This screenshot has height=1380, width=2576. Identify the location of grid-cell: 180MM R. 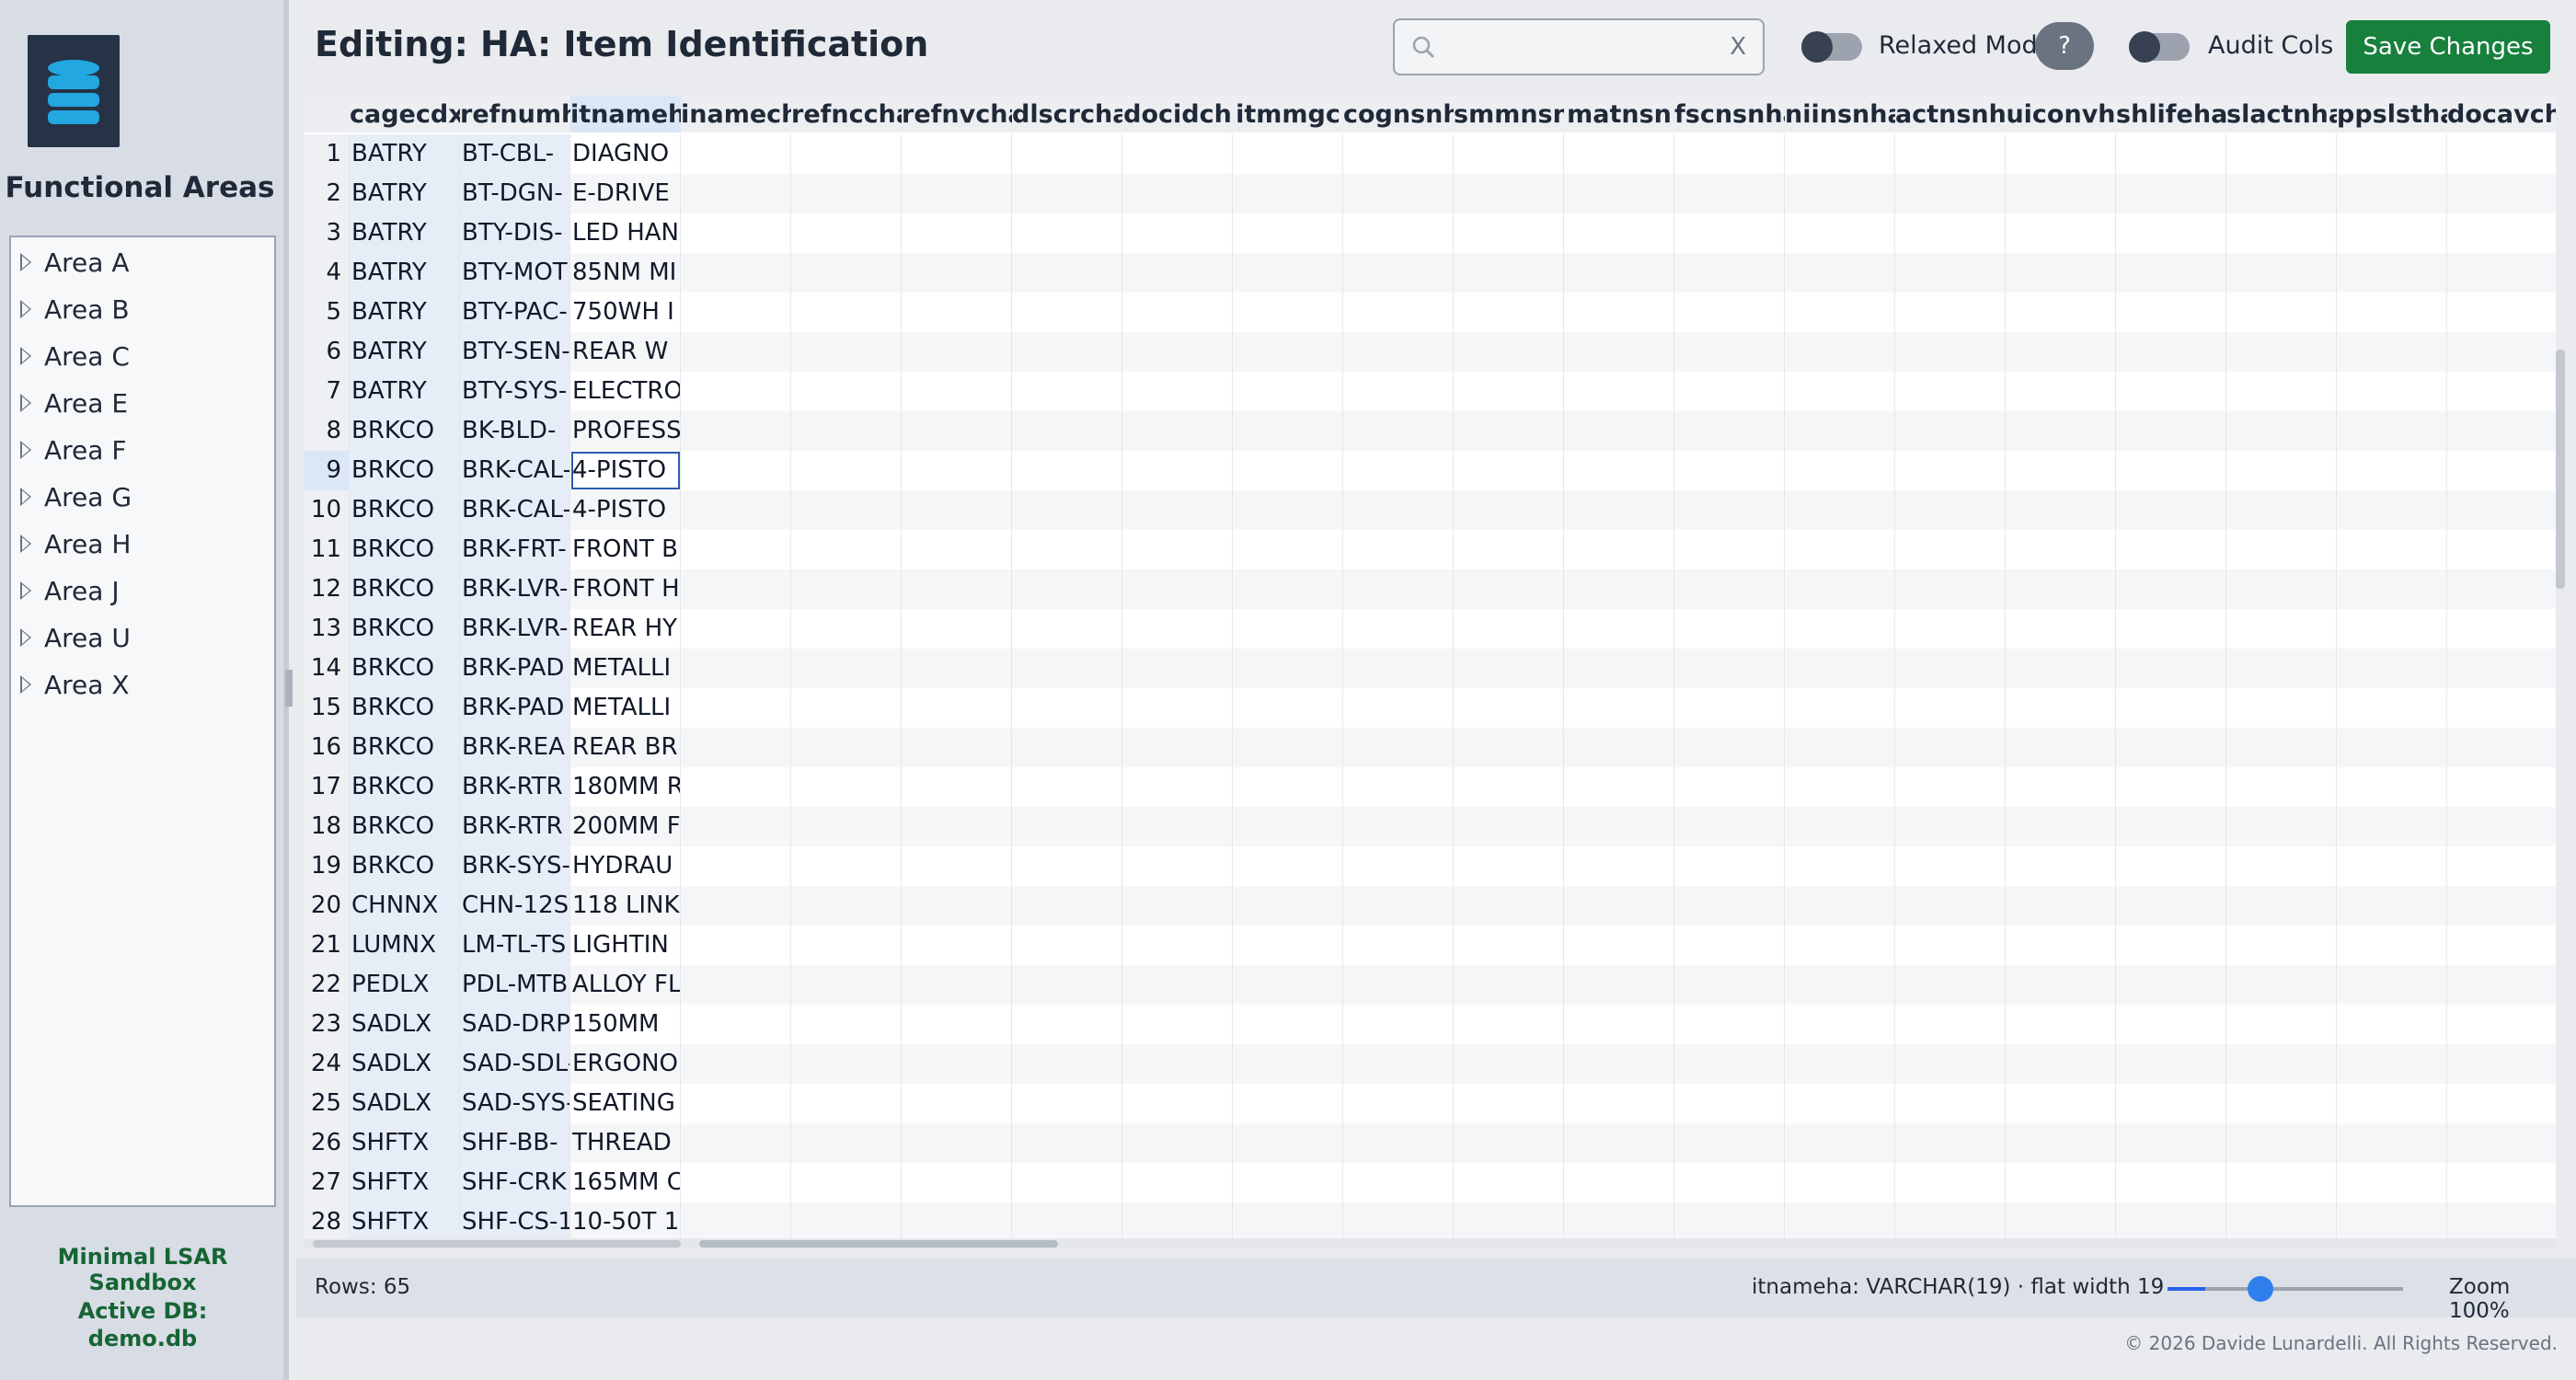
(625, 787).